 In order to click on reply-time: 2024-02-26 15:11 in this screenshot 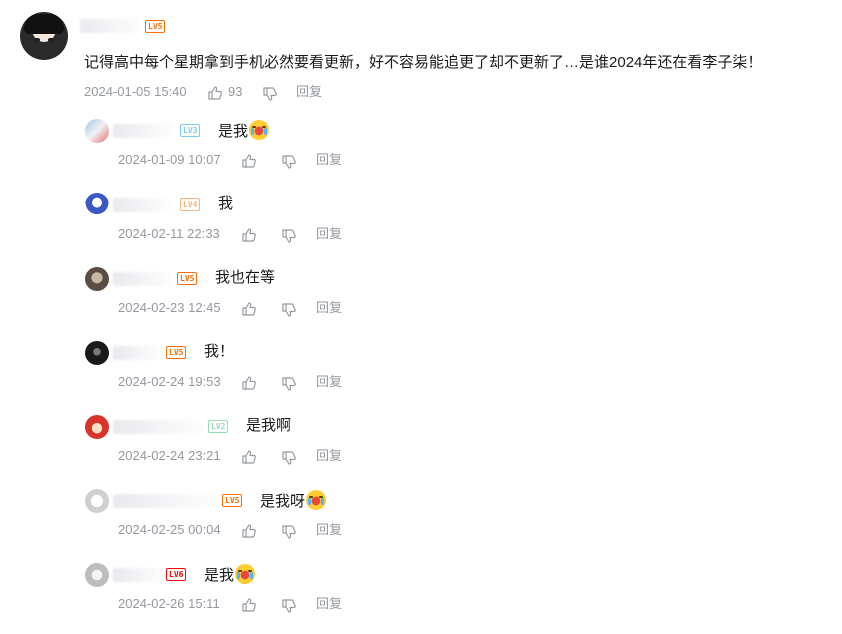, I will do `click(169, 603)`.